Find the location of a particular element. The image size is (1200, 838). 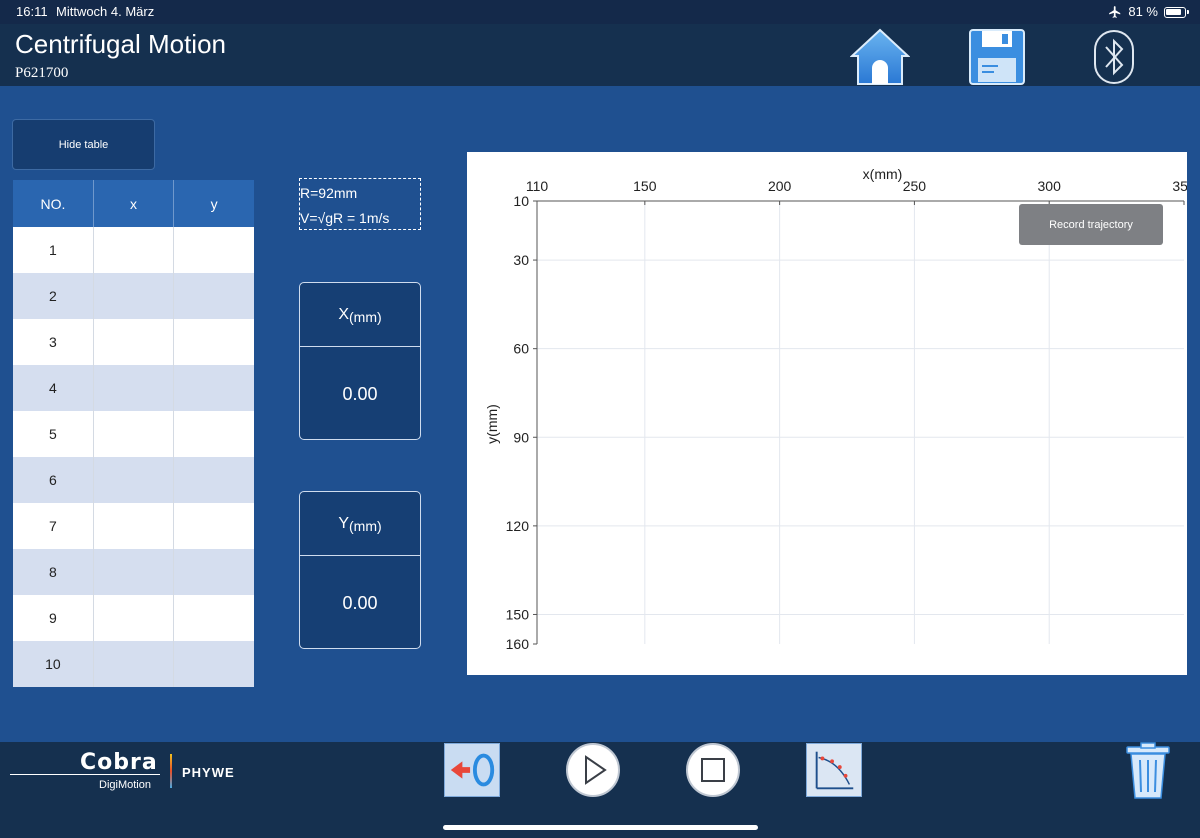

y-readout-label: Y (mm) is located at coordinates (360, 524).